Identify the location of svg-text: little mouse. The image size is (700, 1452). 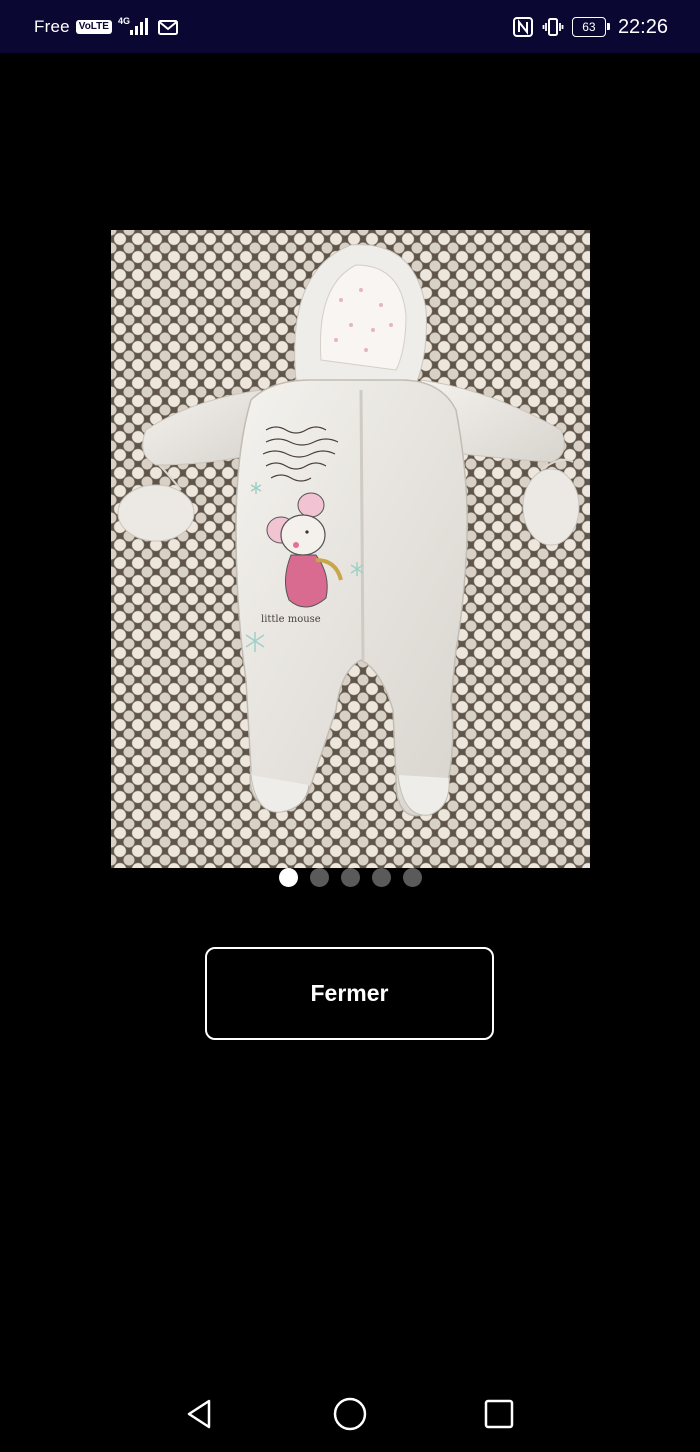
(291, 619).